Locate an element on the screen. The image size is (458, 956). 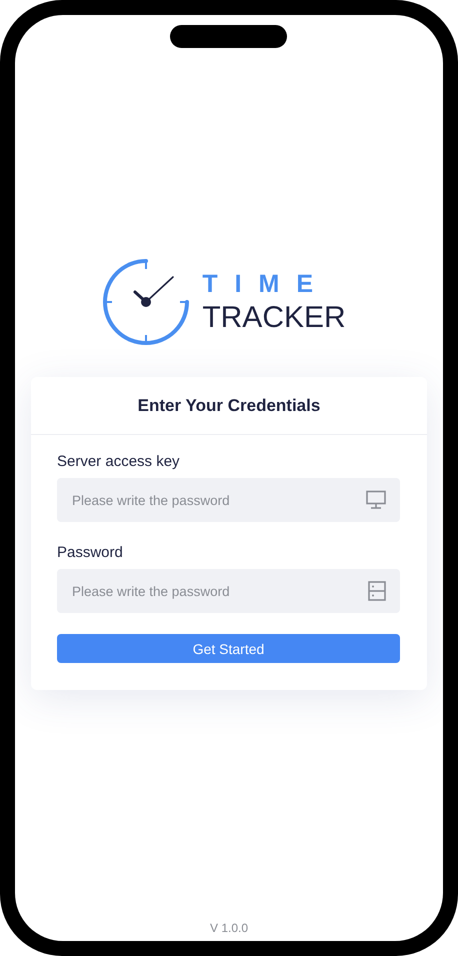
field-label: Password is located at coordinates (90, 552).